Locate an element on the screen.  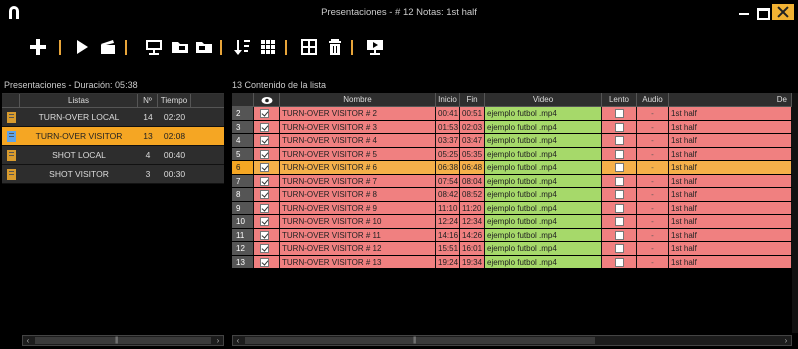
clip-end: 12:34 is located at coordinates (472, 221).